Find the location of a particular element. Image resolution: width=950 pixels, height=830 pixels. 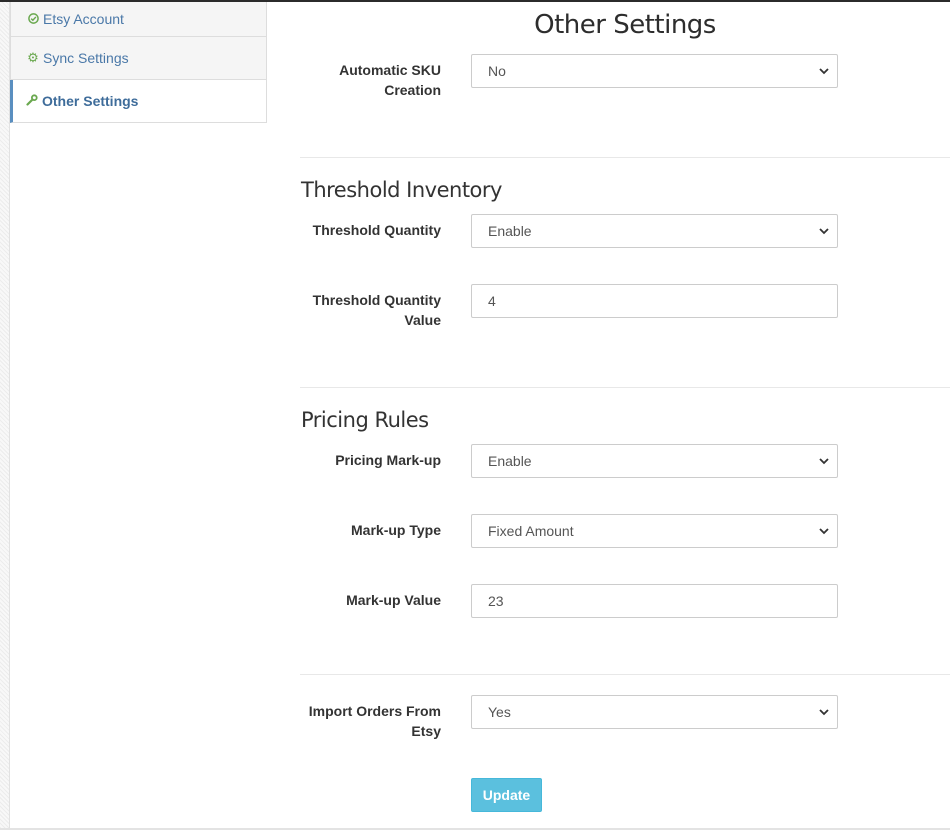

threshold-value-label: Threshold Quantity Value is located at coordinates (376, 310).